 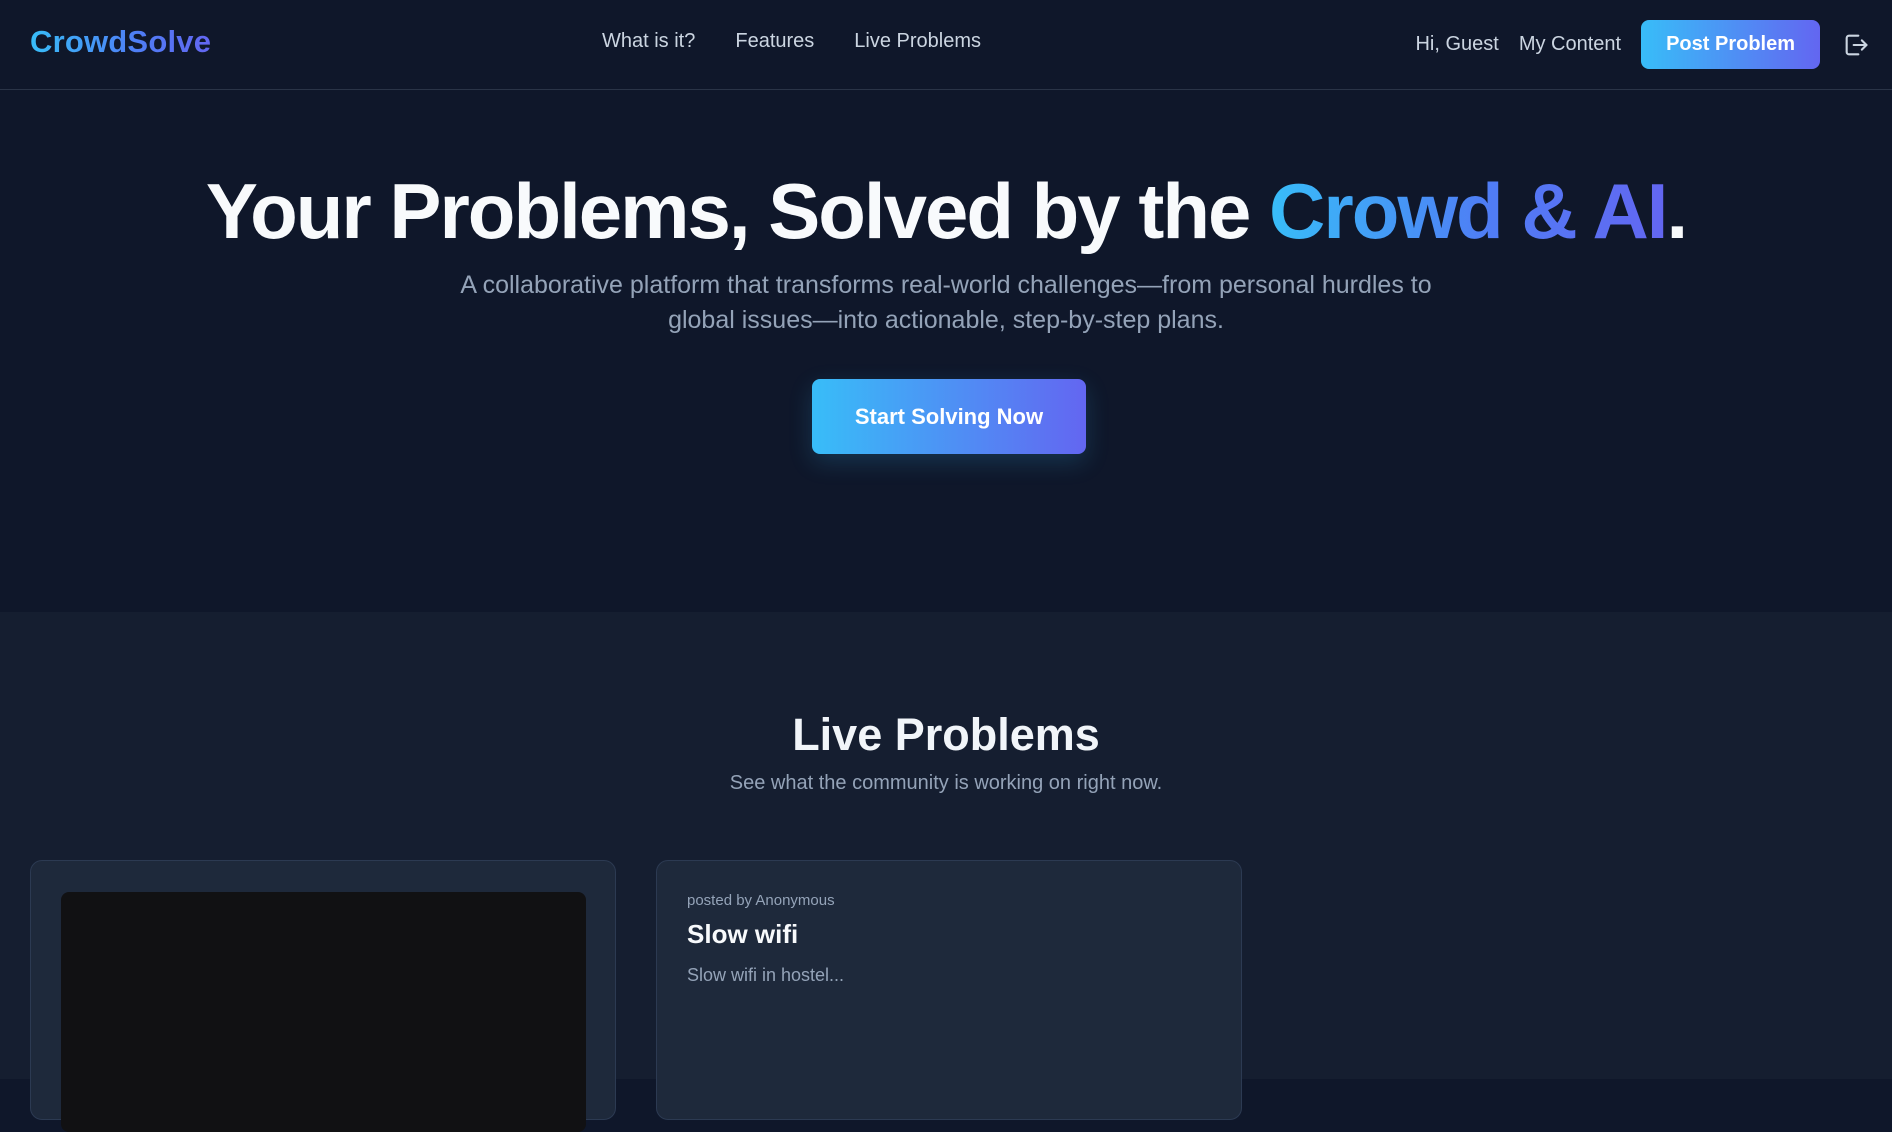 What do you see at coordinates (1730, 44) in the screenshot?
I see `post-problem-button: Post Problem` at bounding box center [1730, 44].